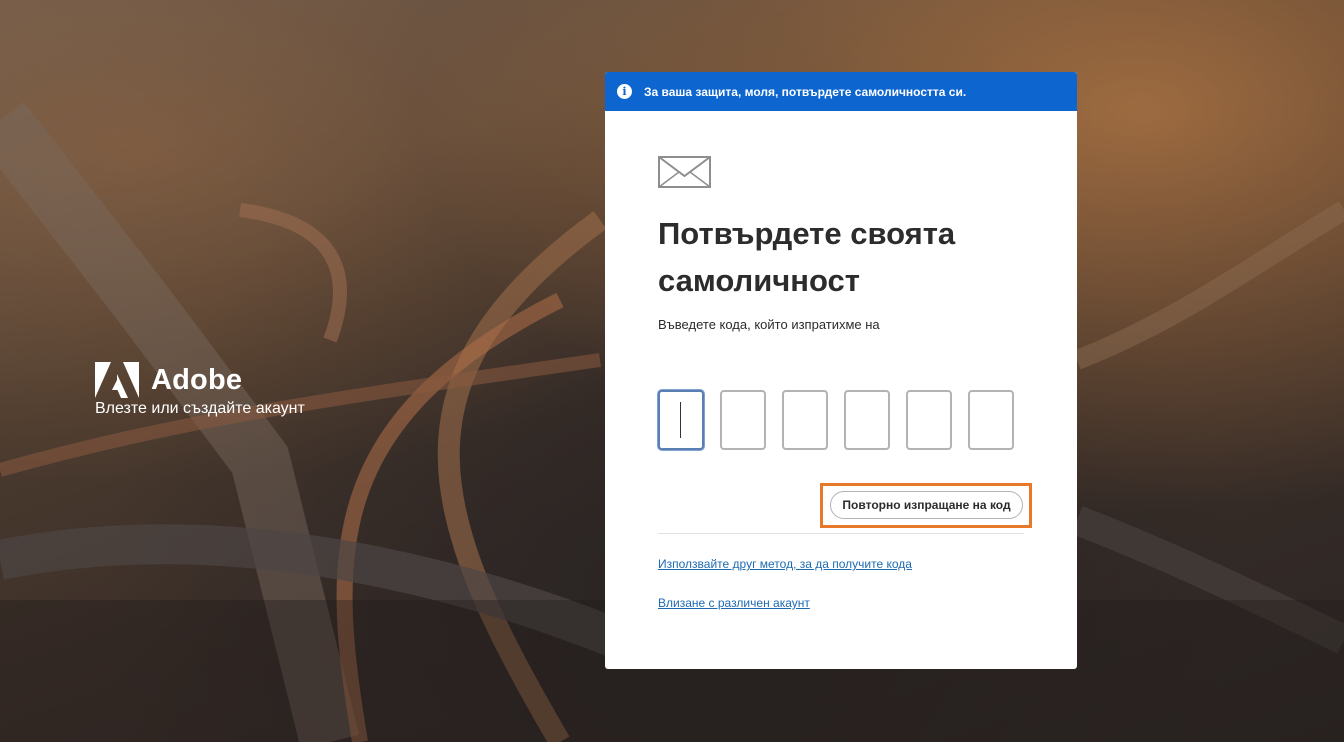 The image size is (1344, 742). Describe the element at coordinates (624, 91) in the screenshot. I see `info-icon: i` at that location.